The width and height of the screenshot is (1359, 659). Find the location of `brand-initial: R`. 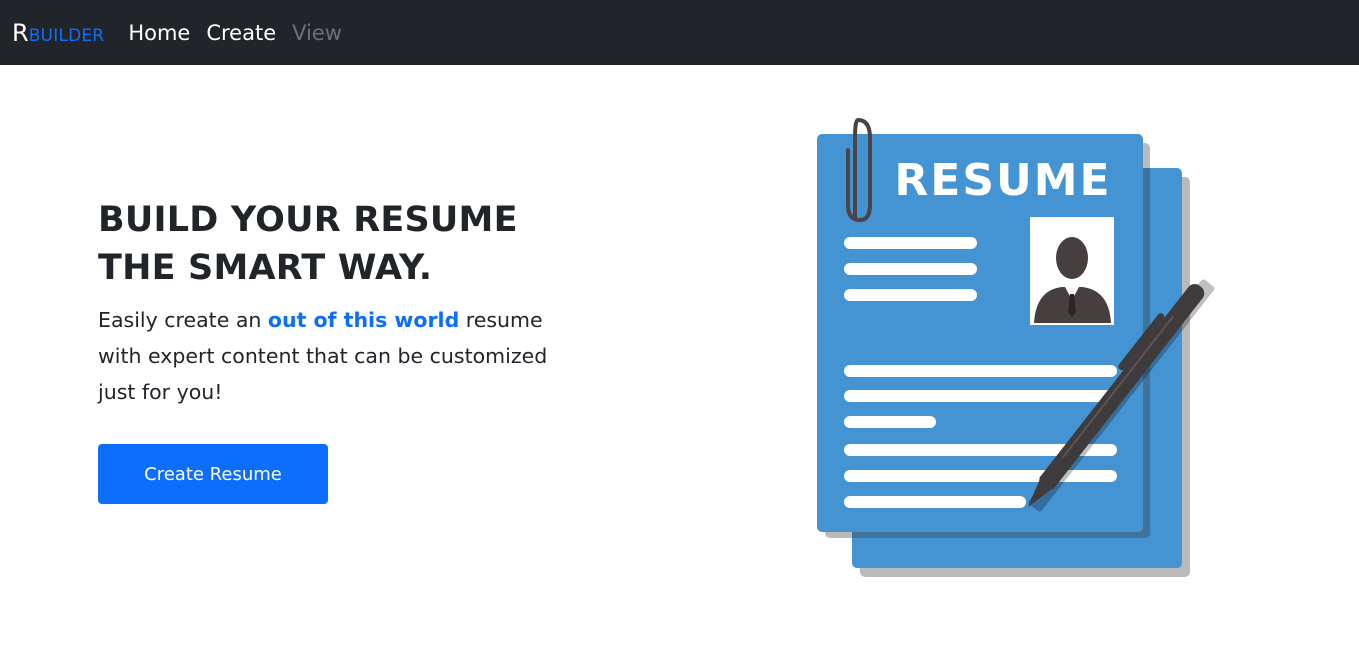

brand-initial: R is located at coordinates (20, 32).